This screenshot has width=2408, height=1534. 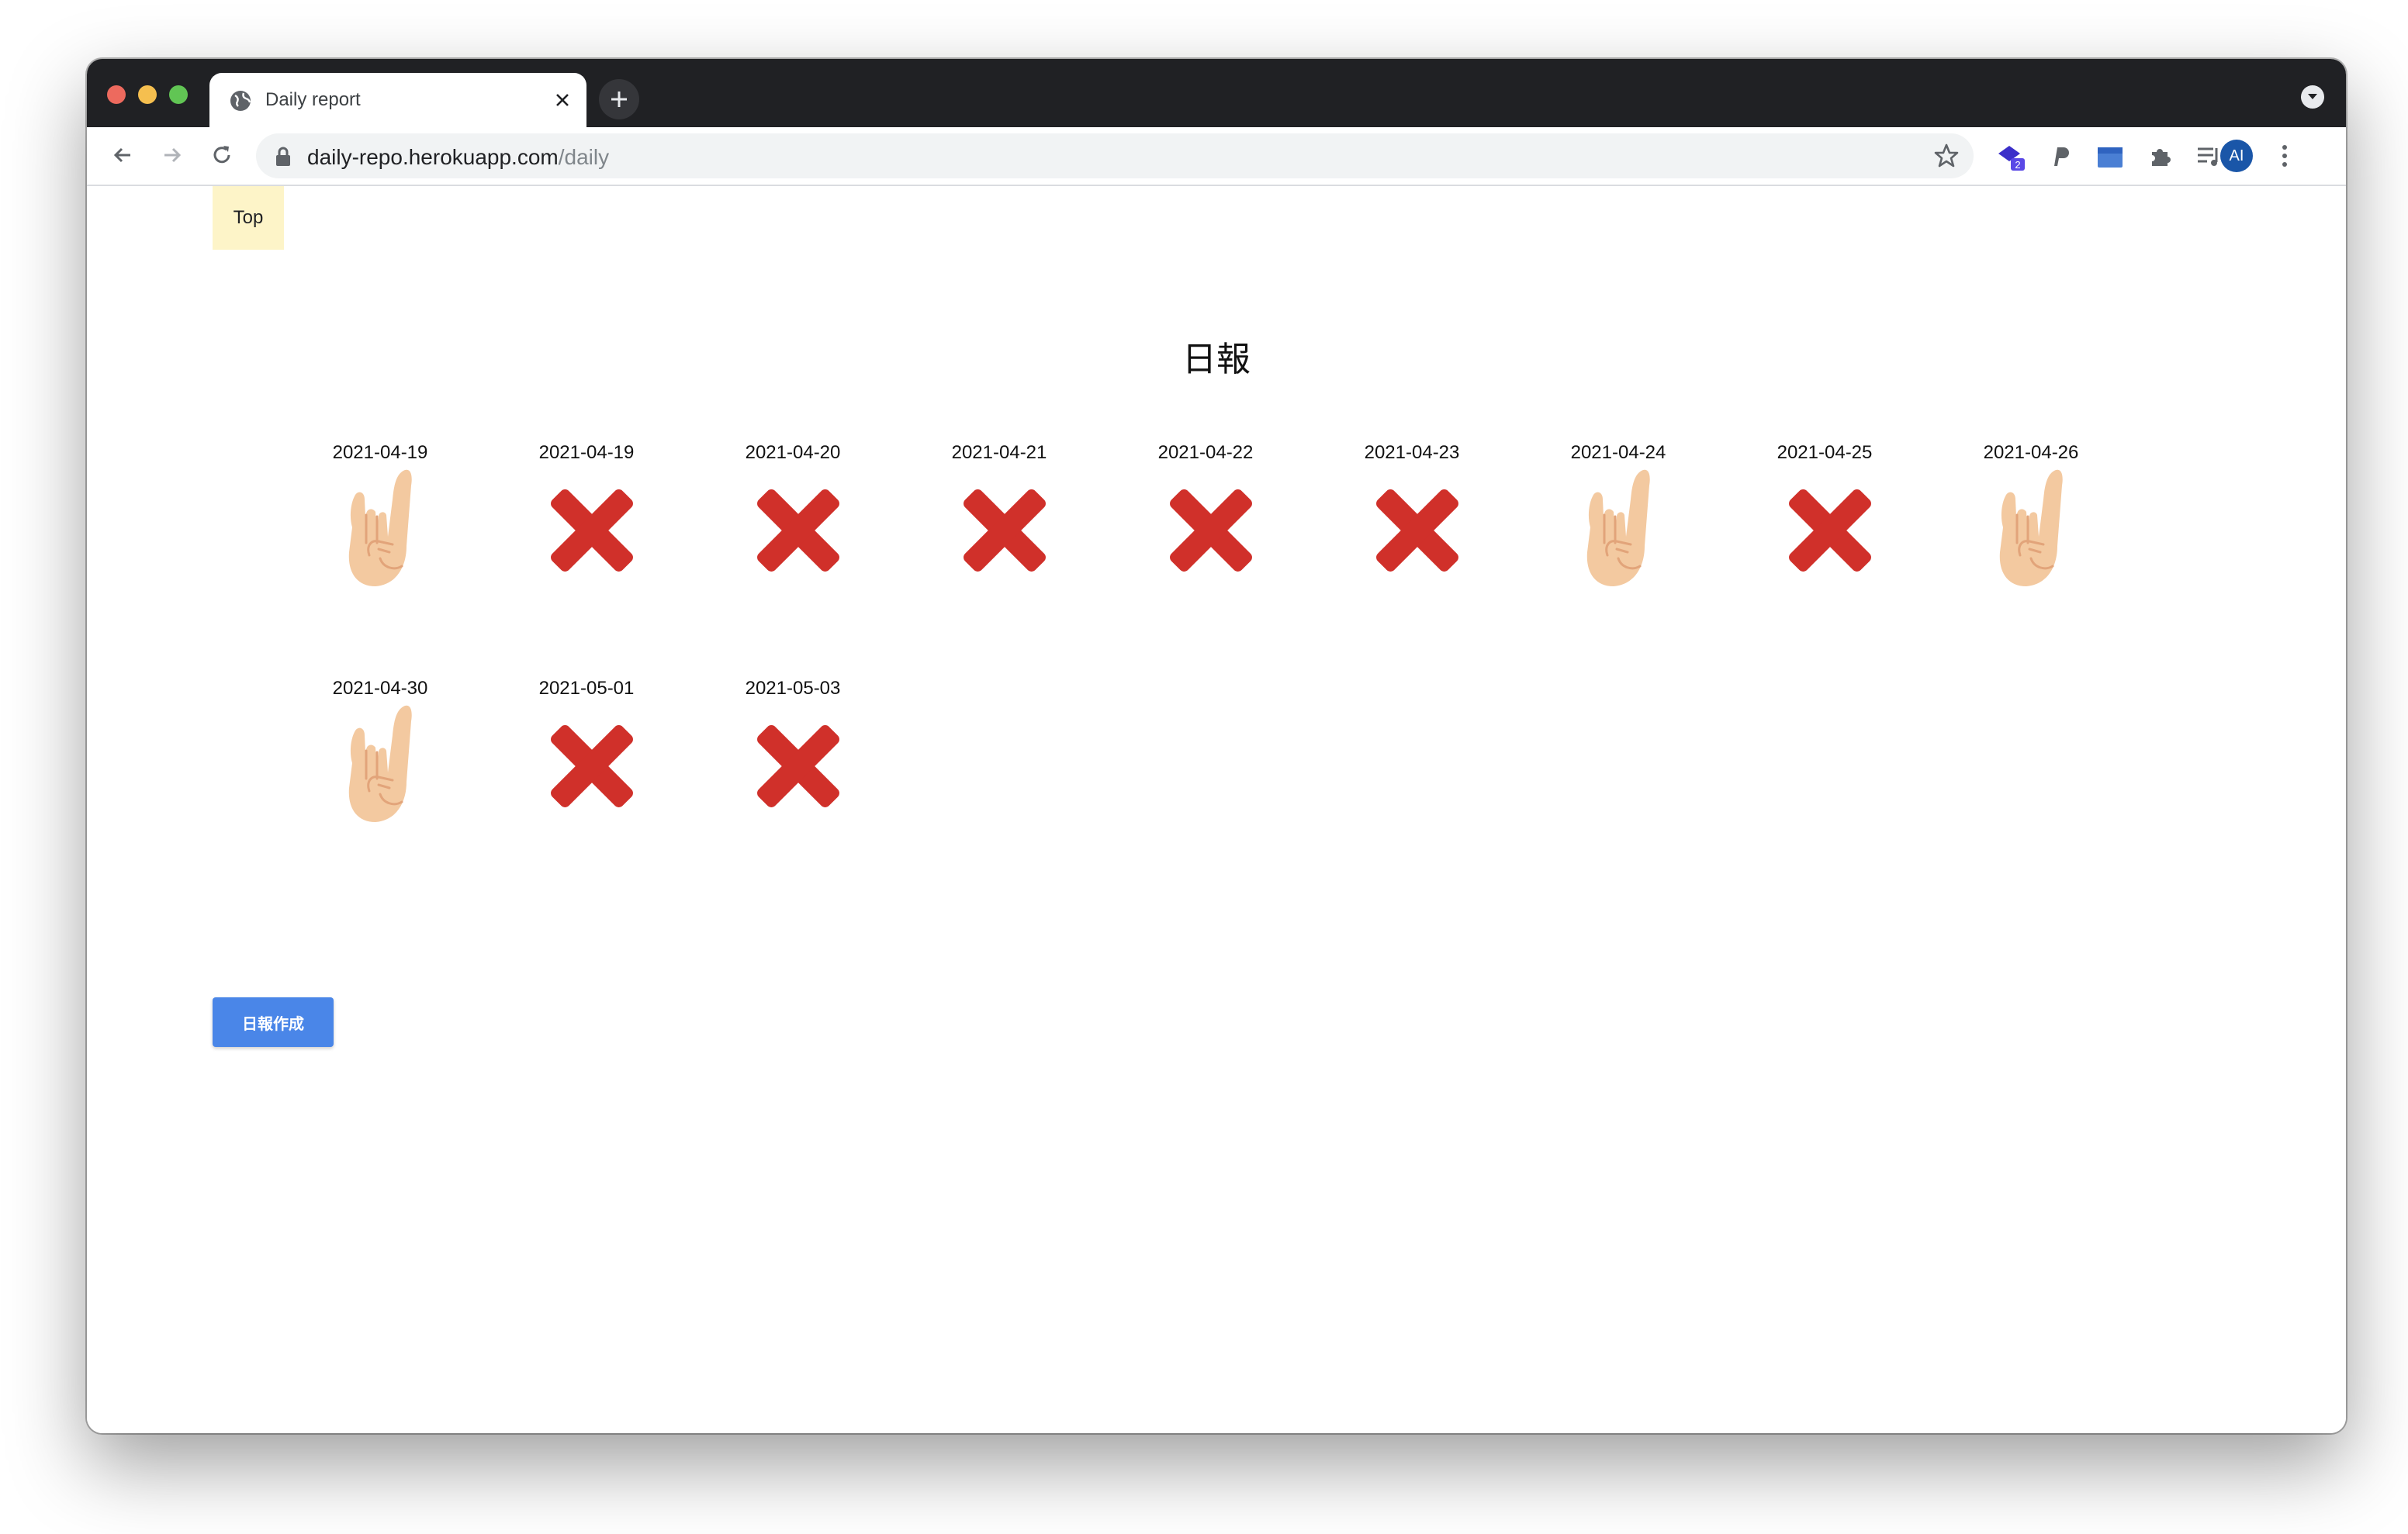 I want to click on report-item: 2021-05-03, so click(x=835, y=780).